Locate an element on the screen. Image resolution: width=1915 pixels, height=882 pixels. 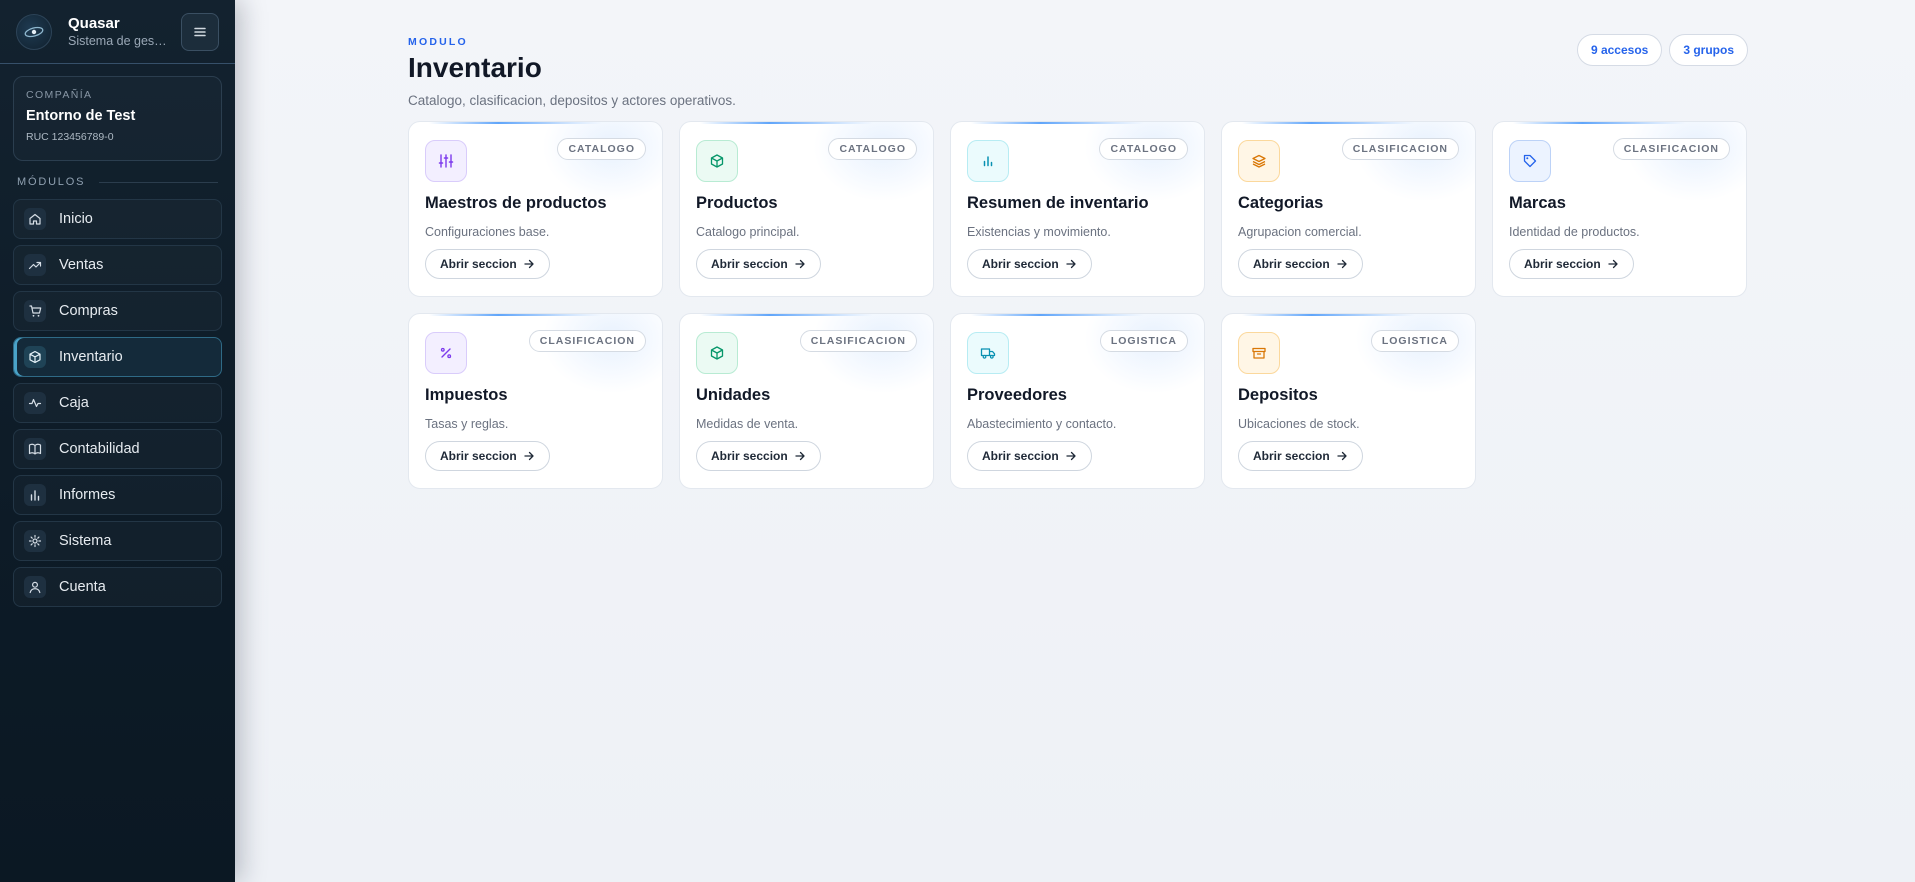
sidebar-item-cuenta: Cuenta is located at coordinates (117, 587).